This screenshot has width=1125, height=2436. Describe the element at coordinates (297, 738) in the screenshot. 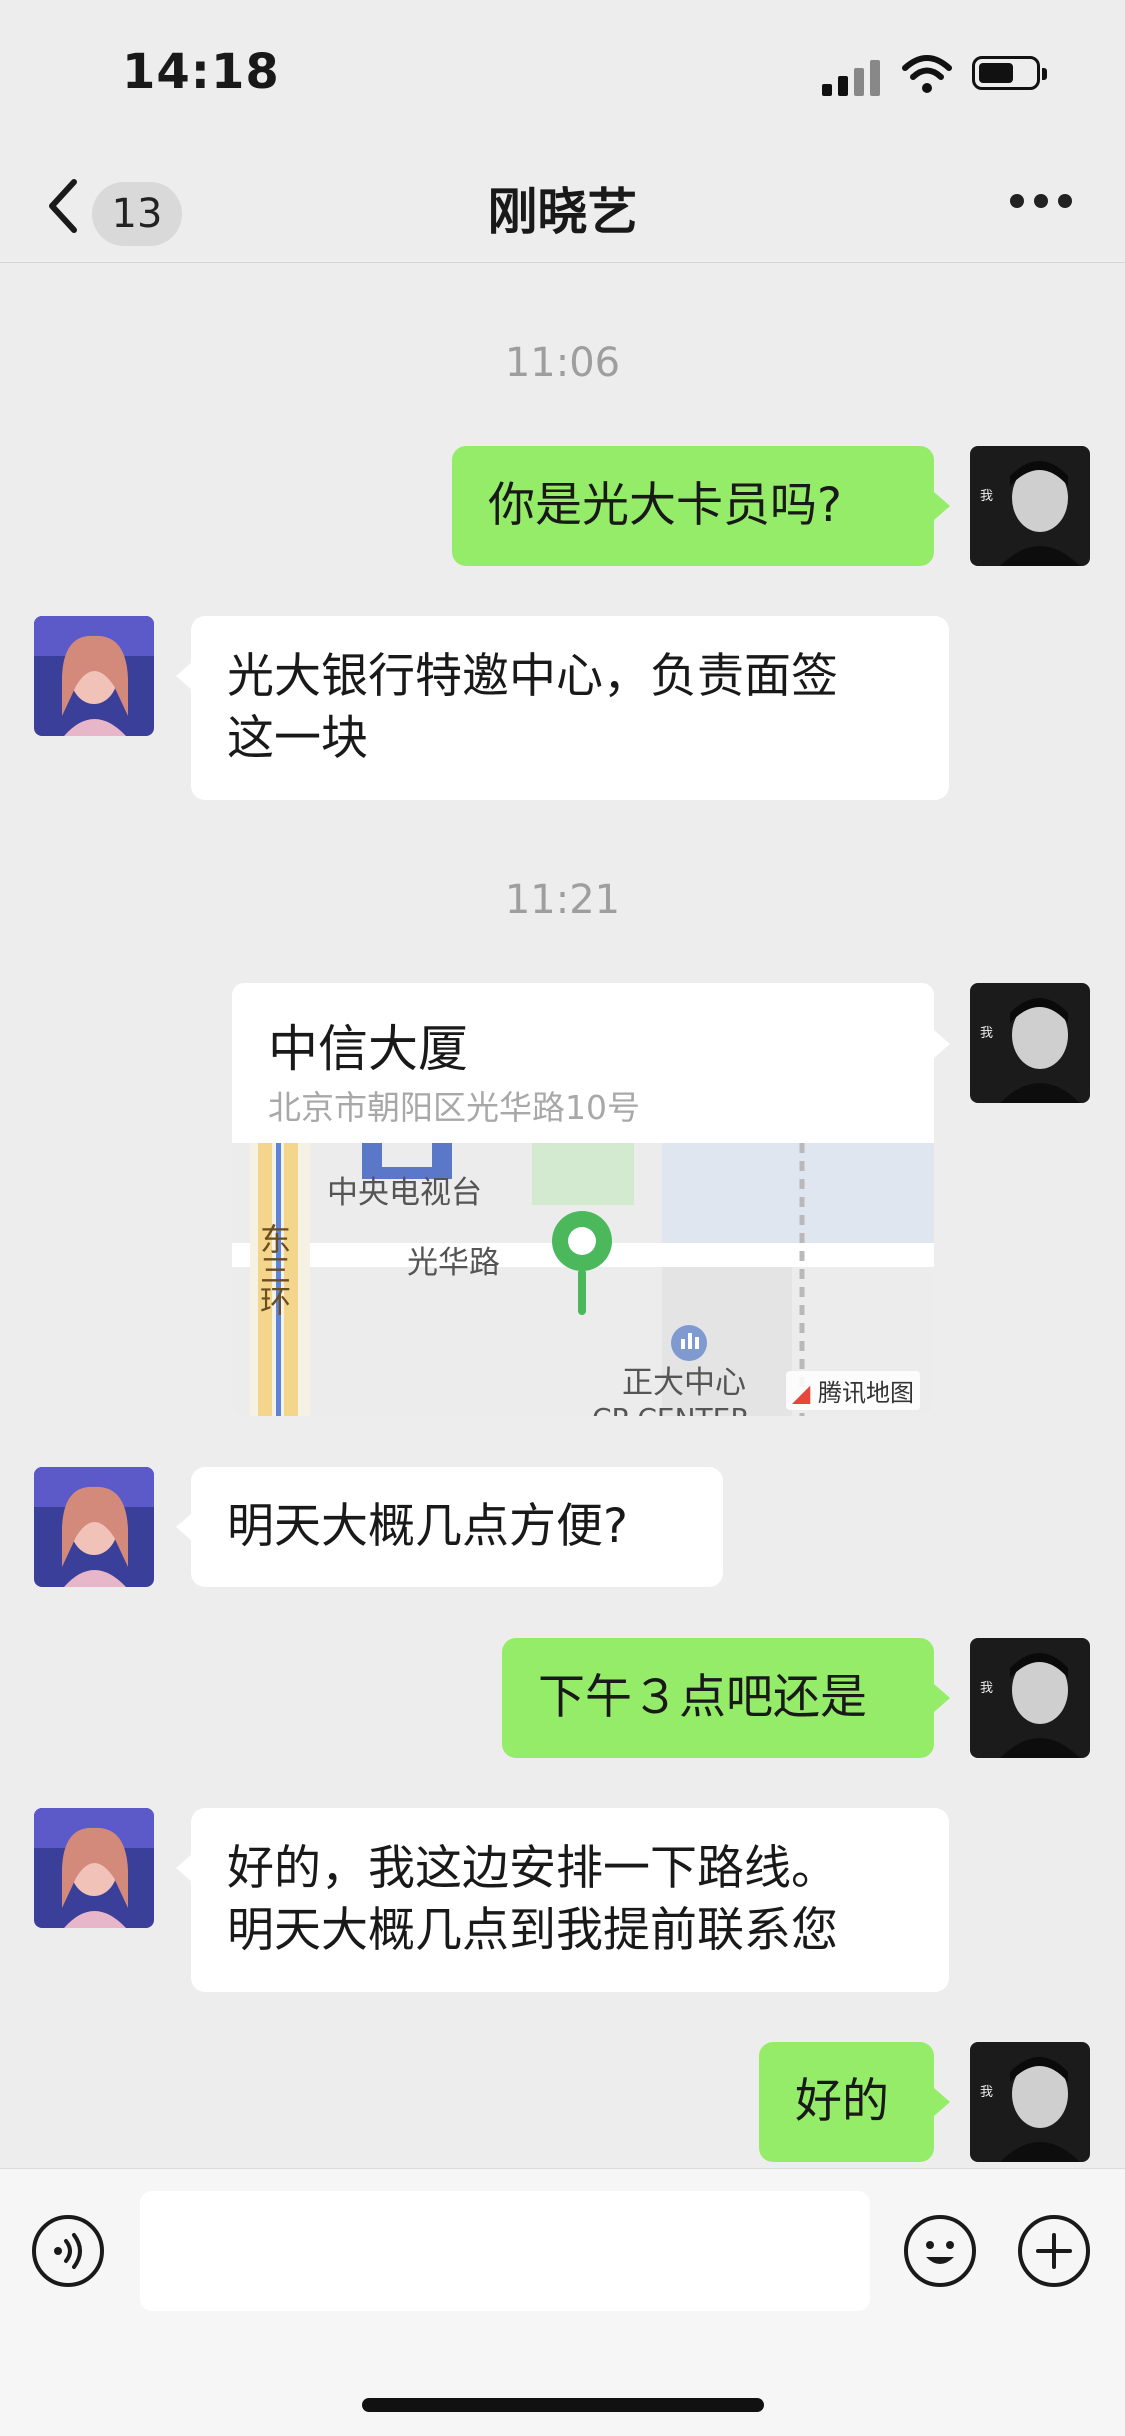

I see `message-text-line: 这一块` at that location.